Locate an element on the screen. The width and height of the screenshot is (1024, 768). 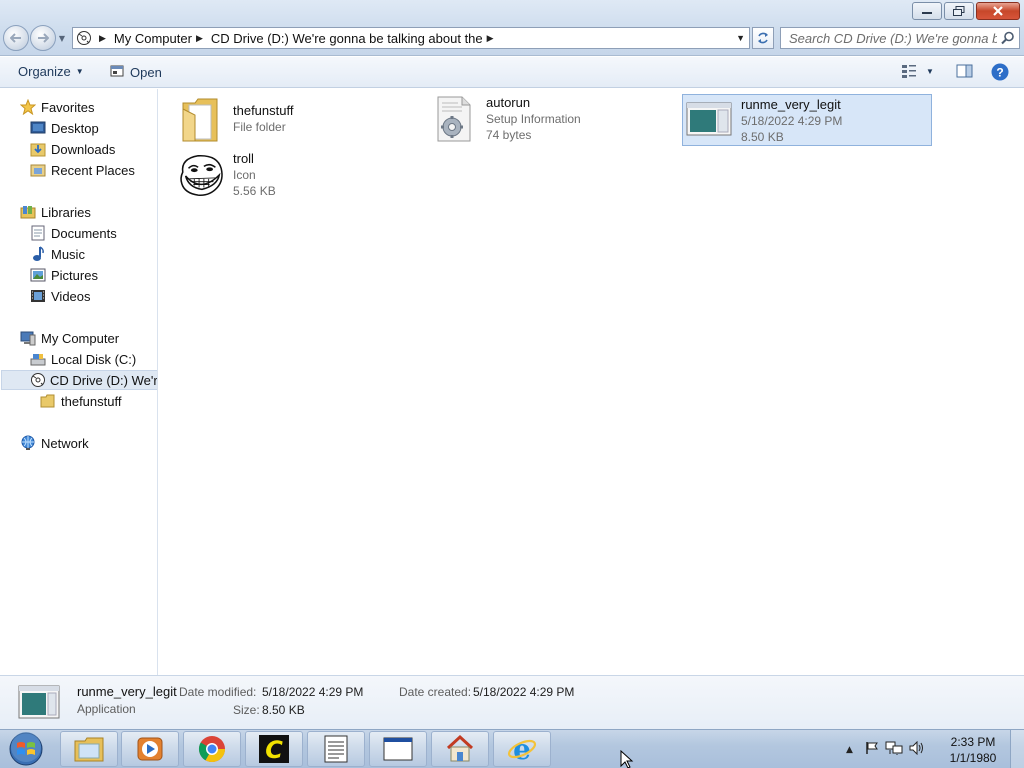
downloads-folder-icon is located at coordinates (38, 149).